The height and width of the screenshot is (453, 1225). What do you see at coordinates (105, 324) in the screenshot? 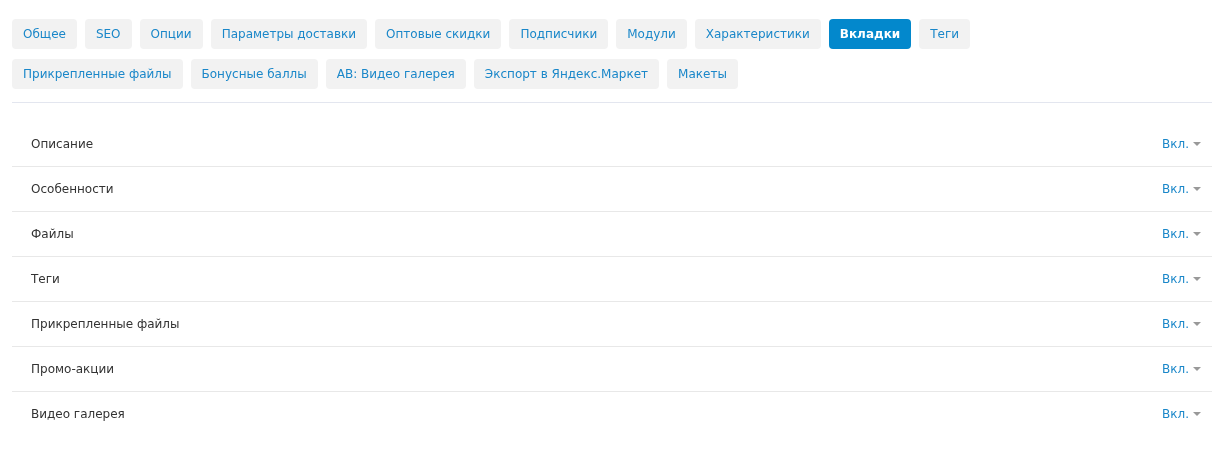
I see `tab-name: Прикрепленные файлы` at bounding box center [105, 324].